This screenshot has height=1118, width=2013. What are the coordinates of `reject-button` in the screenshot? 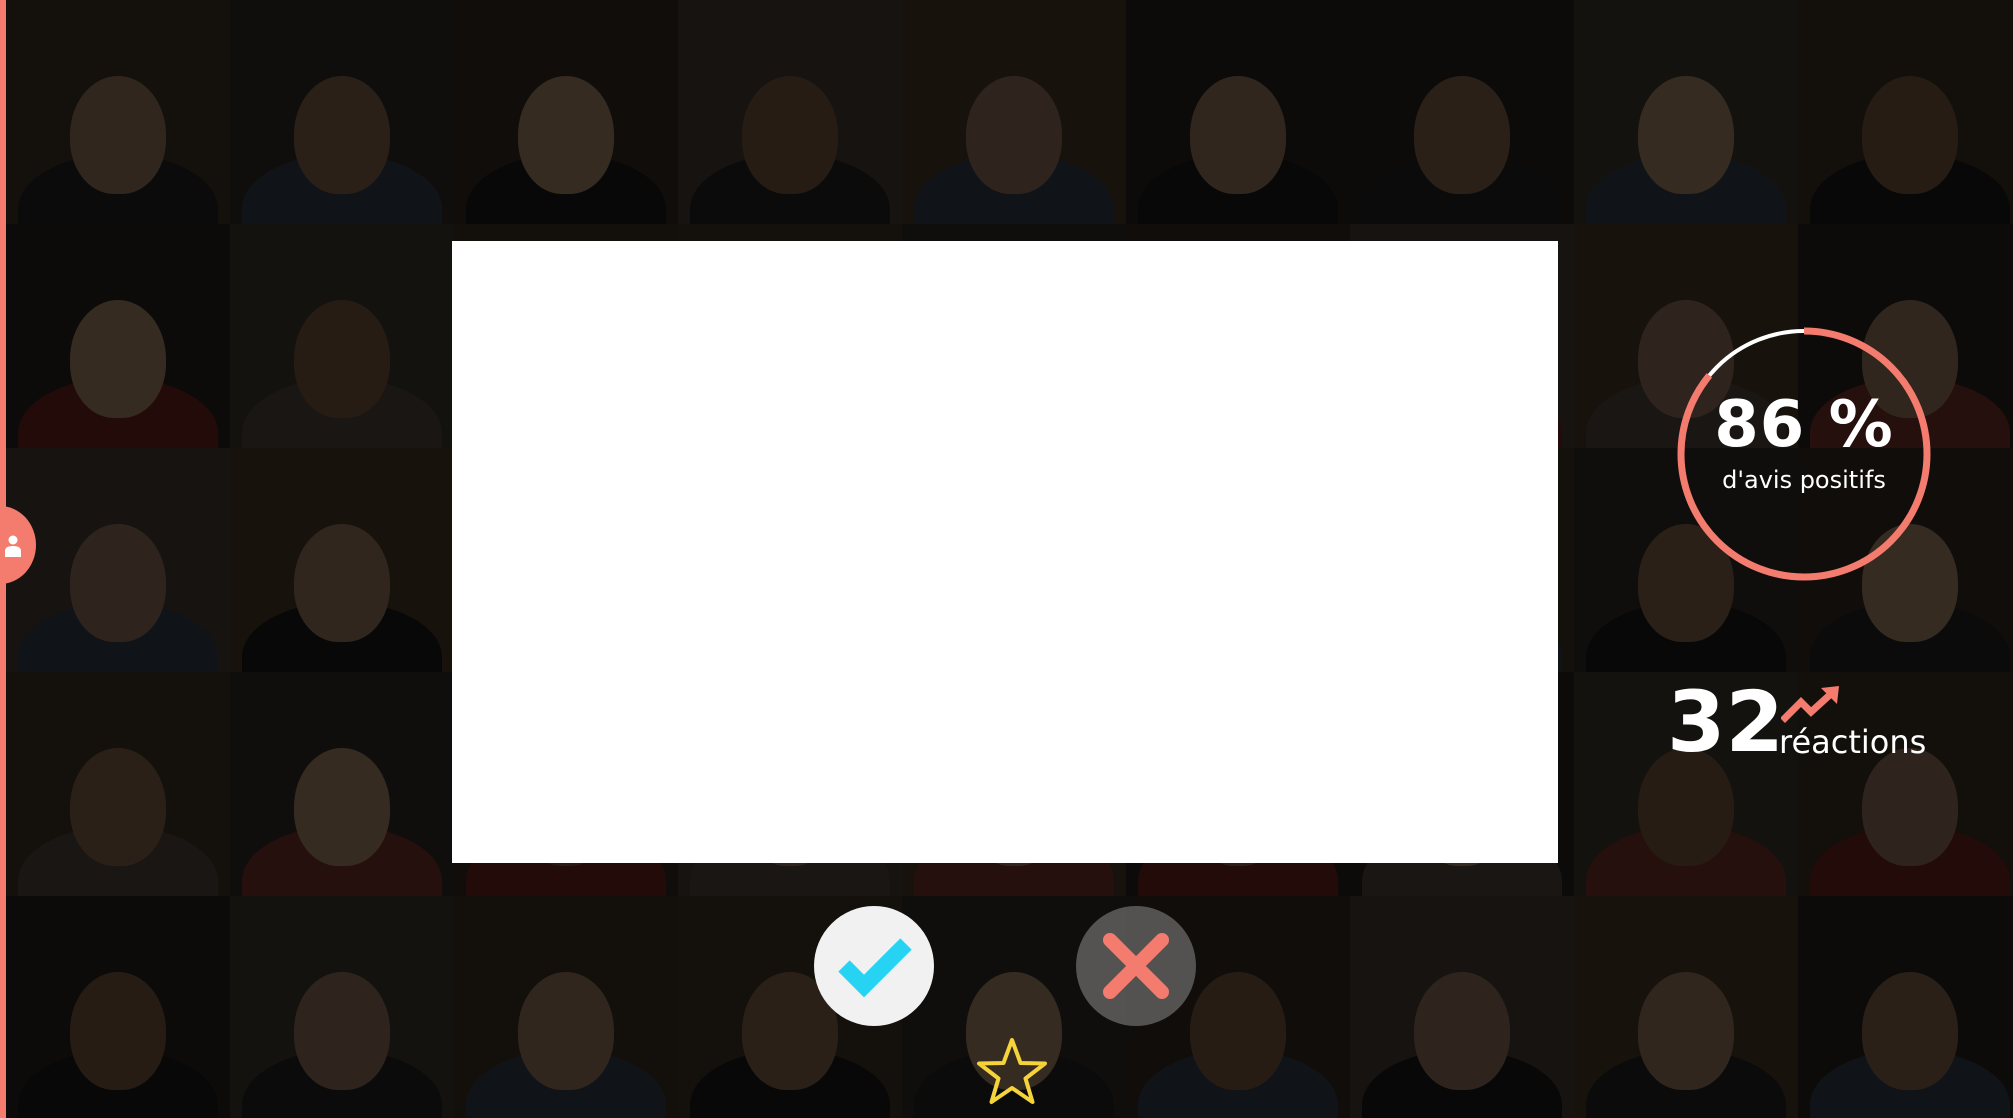 It's located at (1136, 966).